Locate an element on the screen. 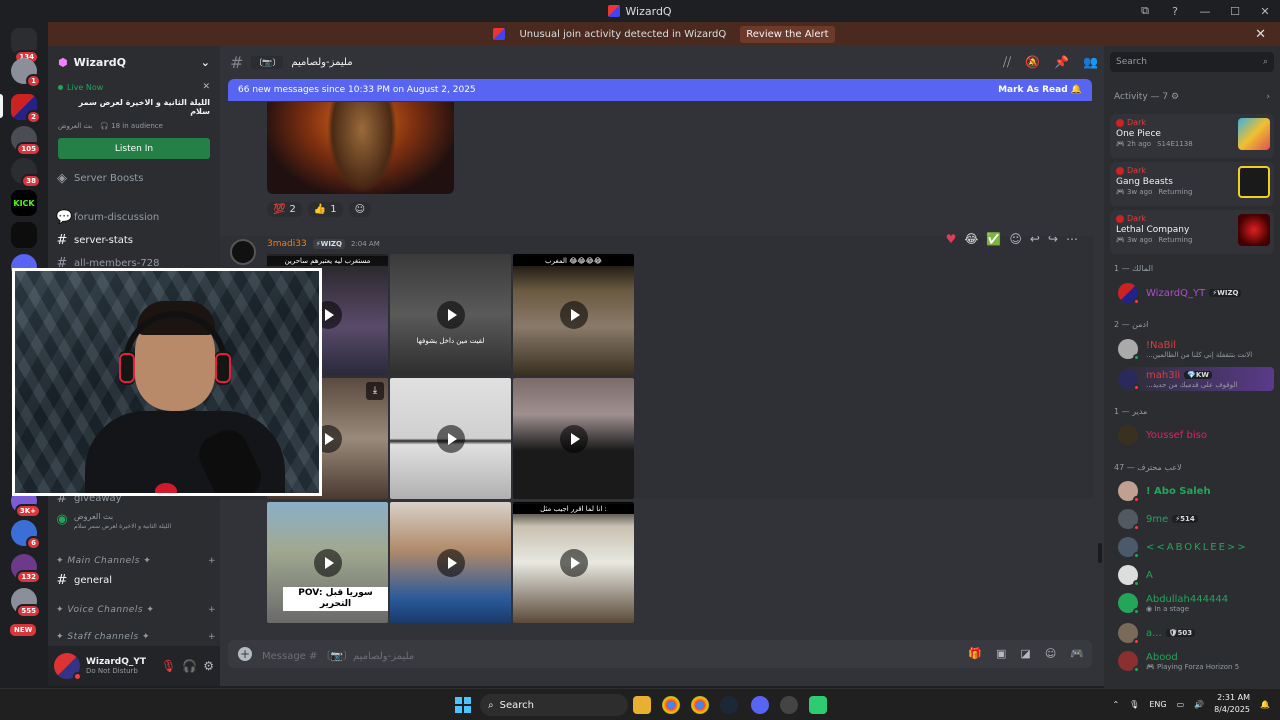 Image resolution: width=1280 pixels, height=720 pixels. sticker-icon: ◪ is located at coordinates (1025, 653).